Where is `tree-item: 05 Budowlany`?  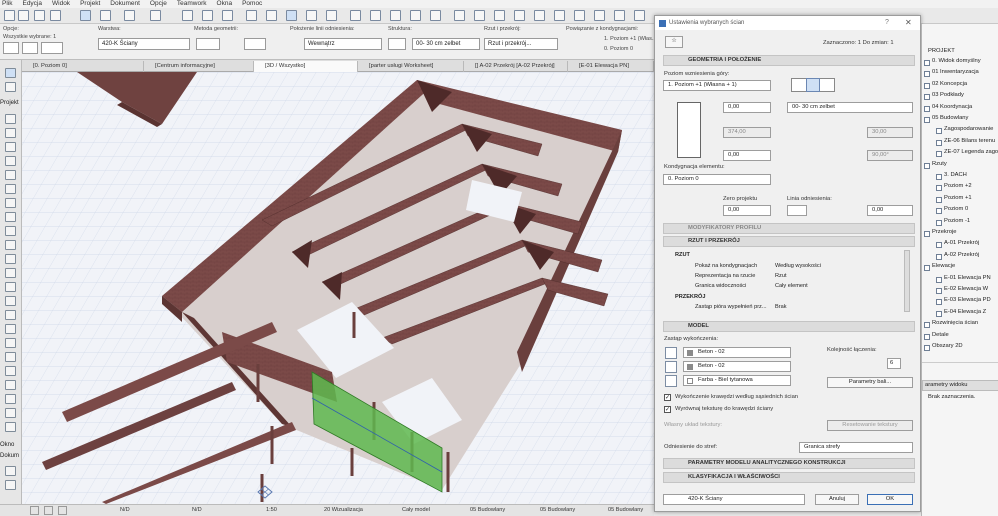 tree-item: 05 Budowlany is located at coordinates (950, 118).